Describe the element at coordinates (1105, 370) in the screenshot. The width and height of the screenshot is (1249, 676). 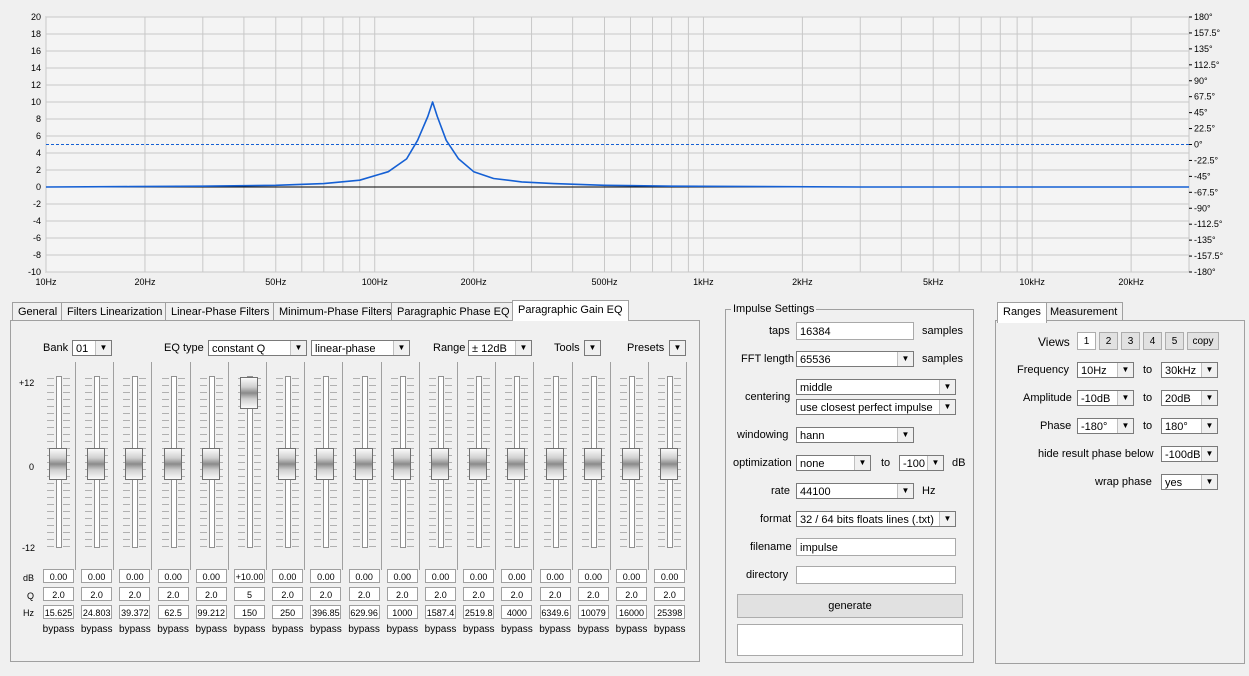
I see `frequency-from-select: 10Hz ▼` at that location.